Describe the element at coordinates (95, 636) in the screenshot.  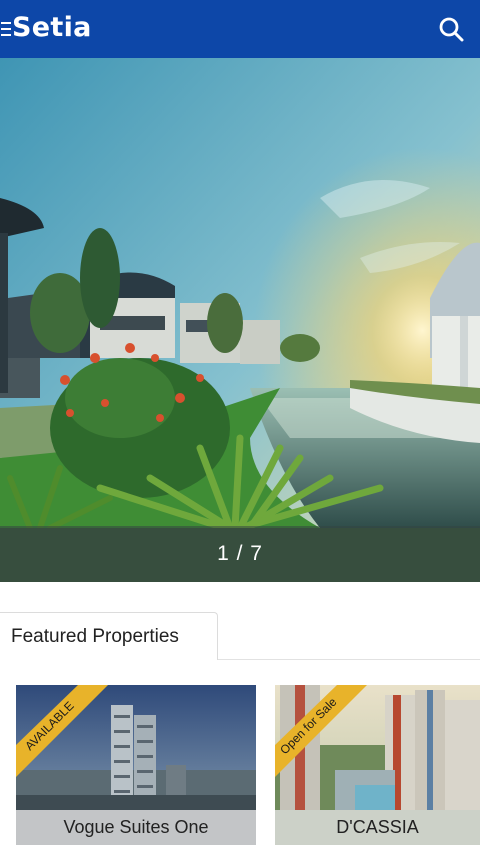
I see `tab-featured-properties-label: Featured Properties` at that location.